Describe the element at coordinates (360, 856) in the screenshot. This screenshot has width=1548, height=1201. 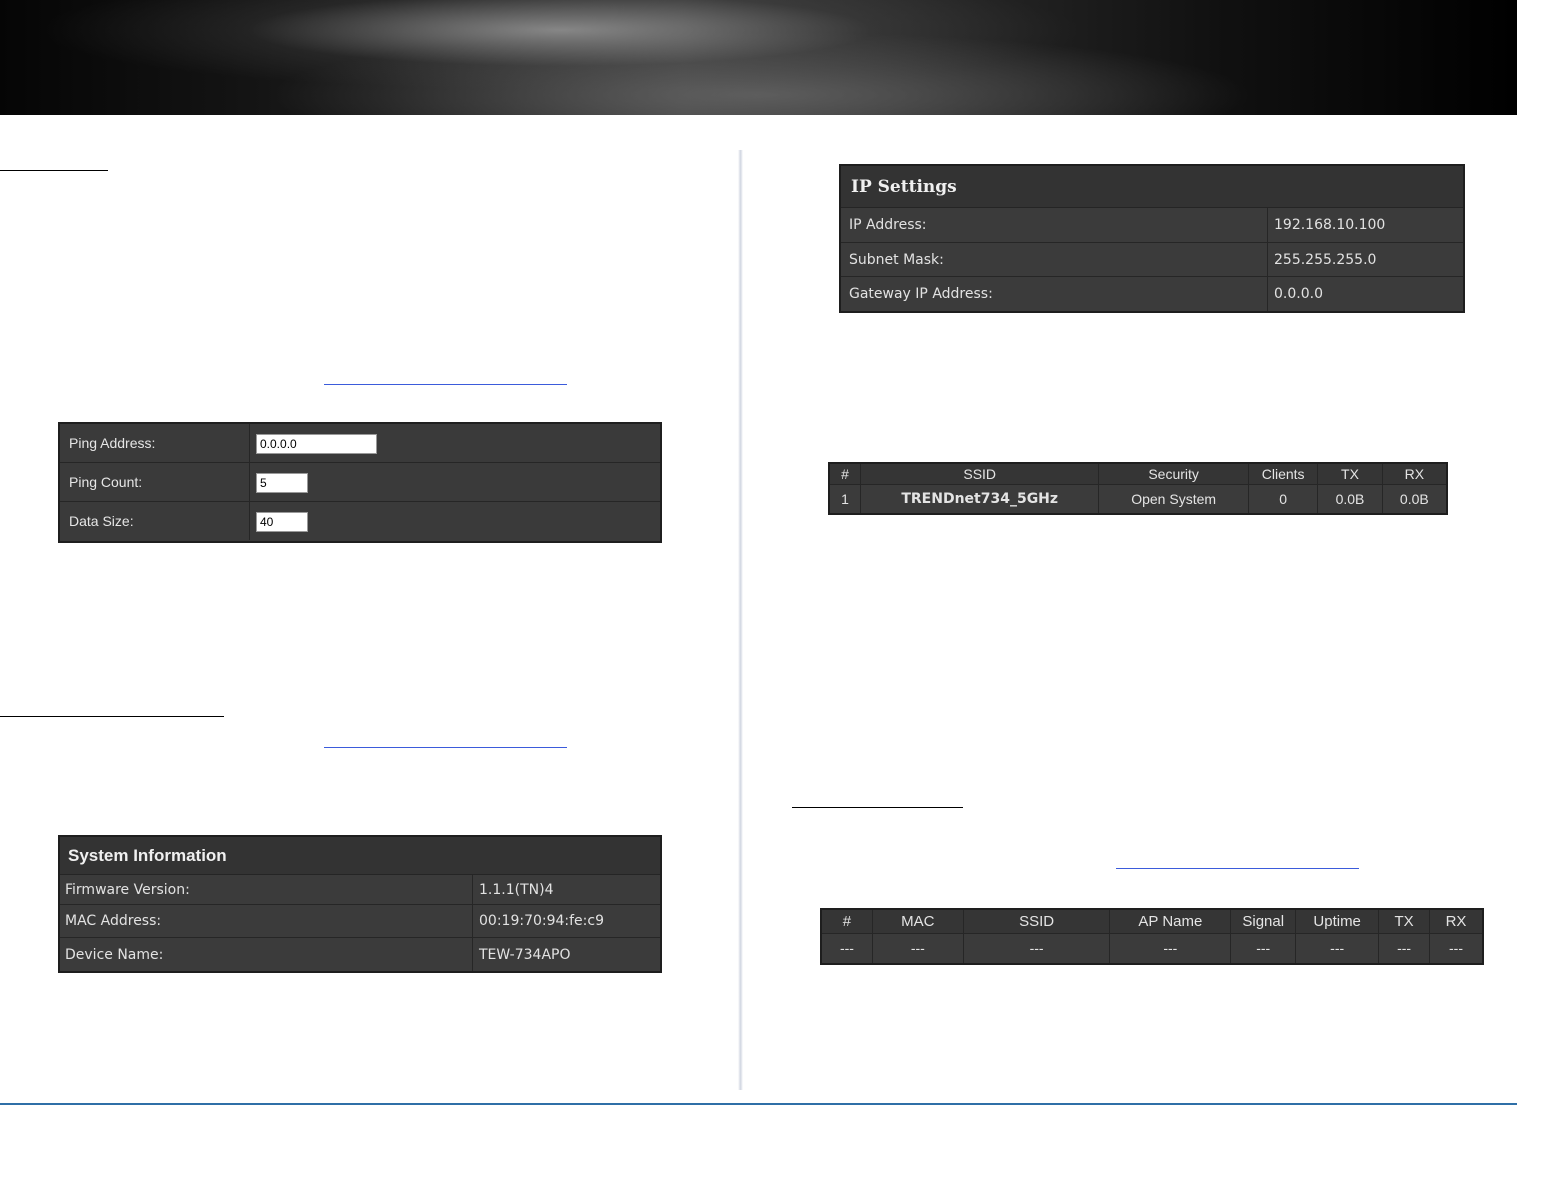
I see `system-information-title: System Information` at that location.